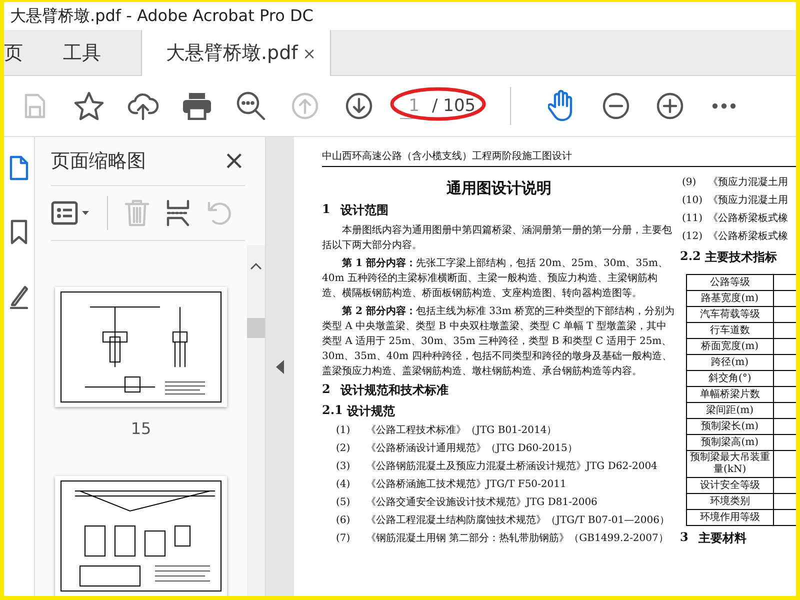 The width and height of the screenshot is (800, 600). What do you see at coordinates (730, 426) in the screenshot?
I see `table-cell: 预制梁长(m)` at bounding box center [730, 426].